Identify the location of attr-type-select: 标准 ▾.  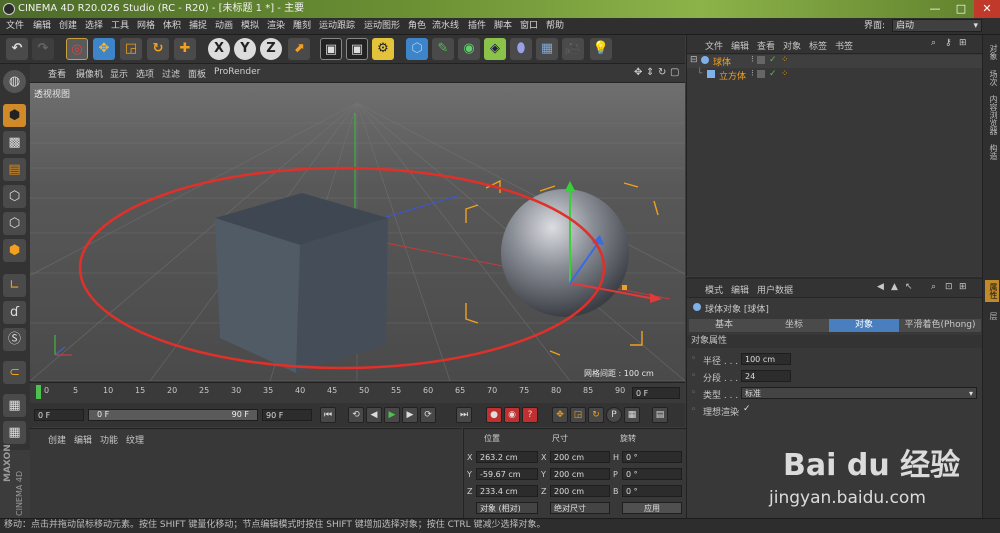
(859, 393).